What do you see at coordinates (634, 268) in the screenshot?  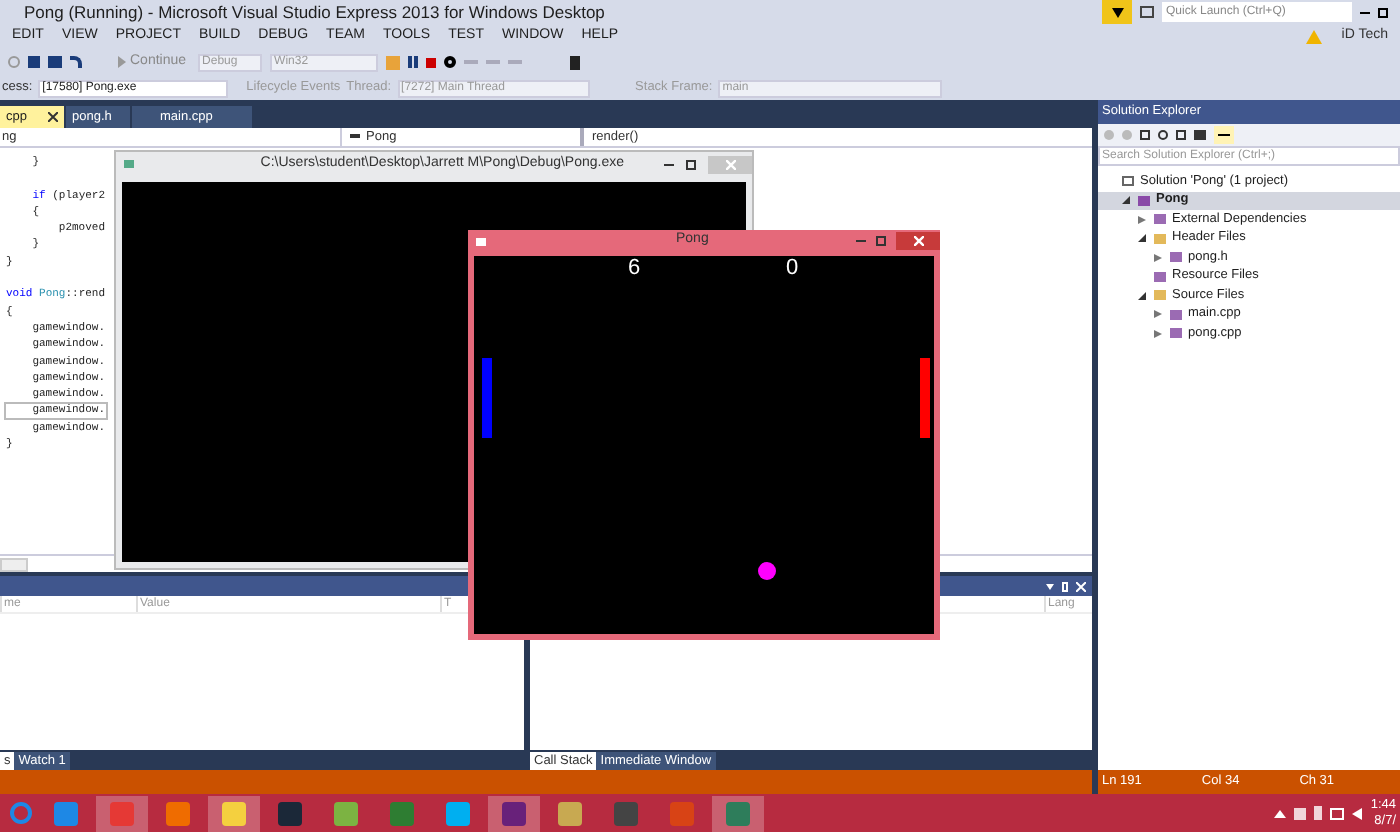 I see `score: 6` at bounding box center [634, 268].